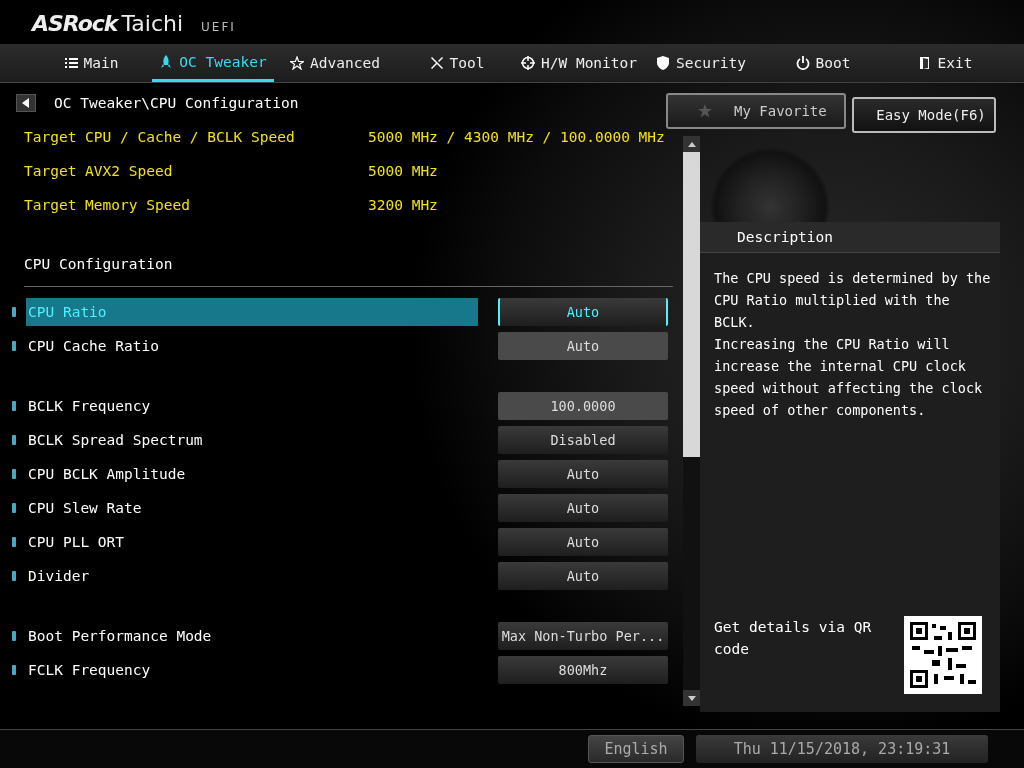 This screenshot has height=768, width=1024. I want to click on setting-label: BCLK Spread Spectrum, so click(252, 440).